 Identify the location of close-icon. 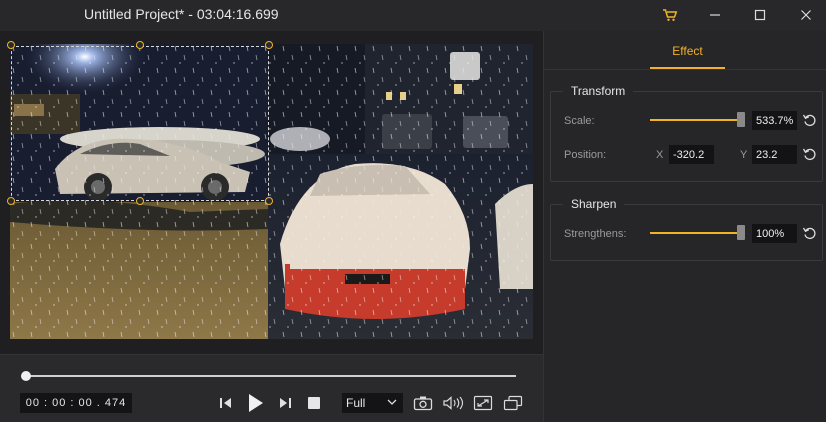
(806, 15).